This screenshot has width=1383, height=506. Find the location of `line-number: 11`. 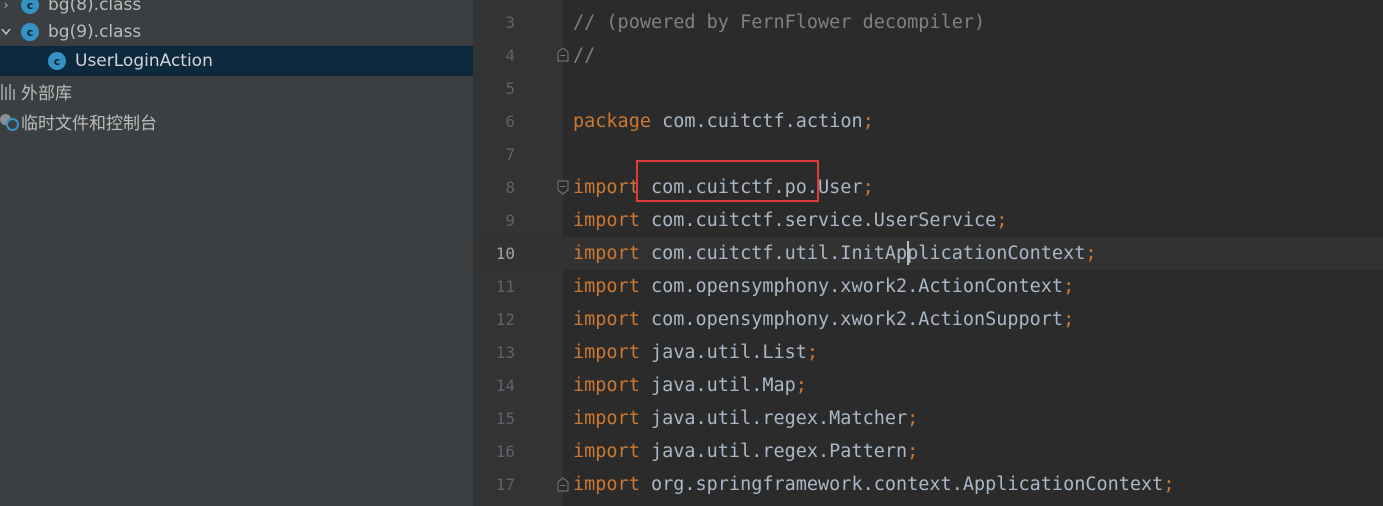

line-number: 11 is located at coordinates (505, 286).